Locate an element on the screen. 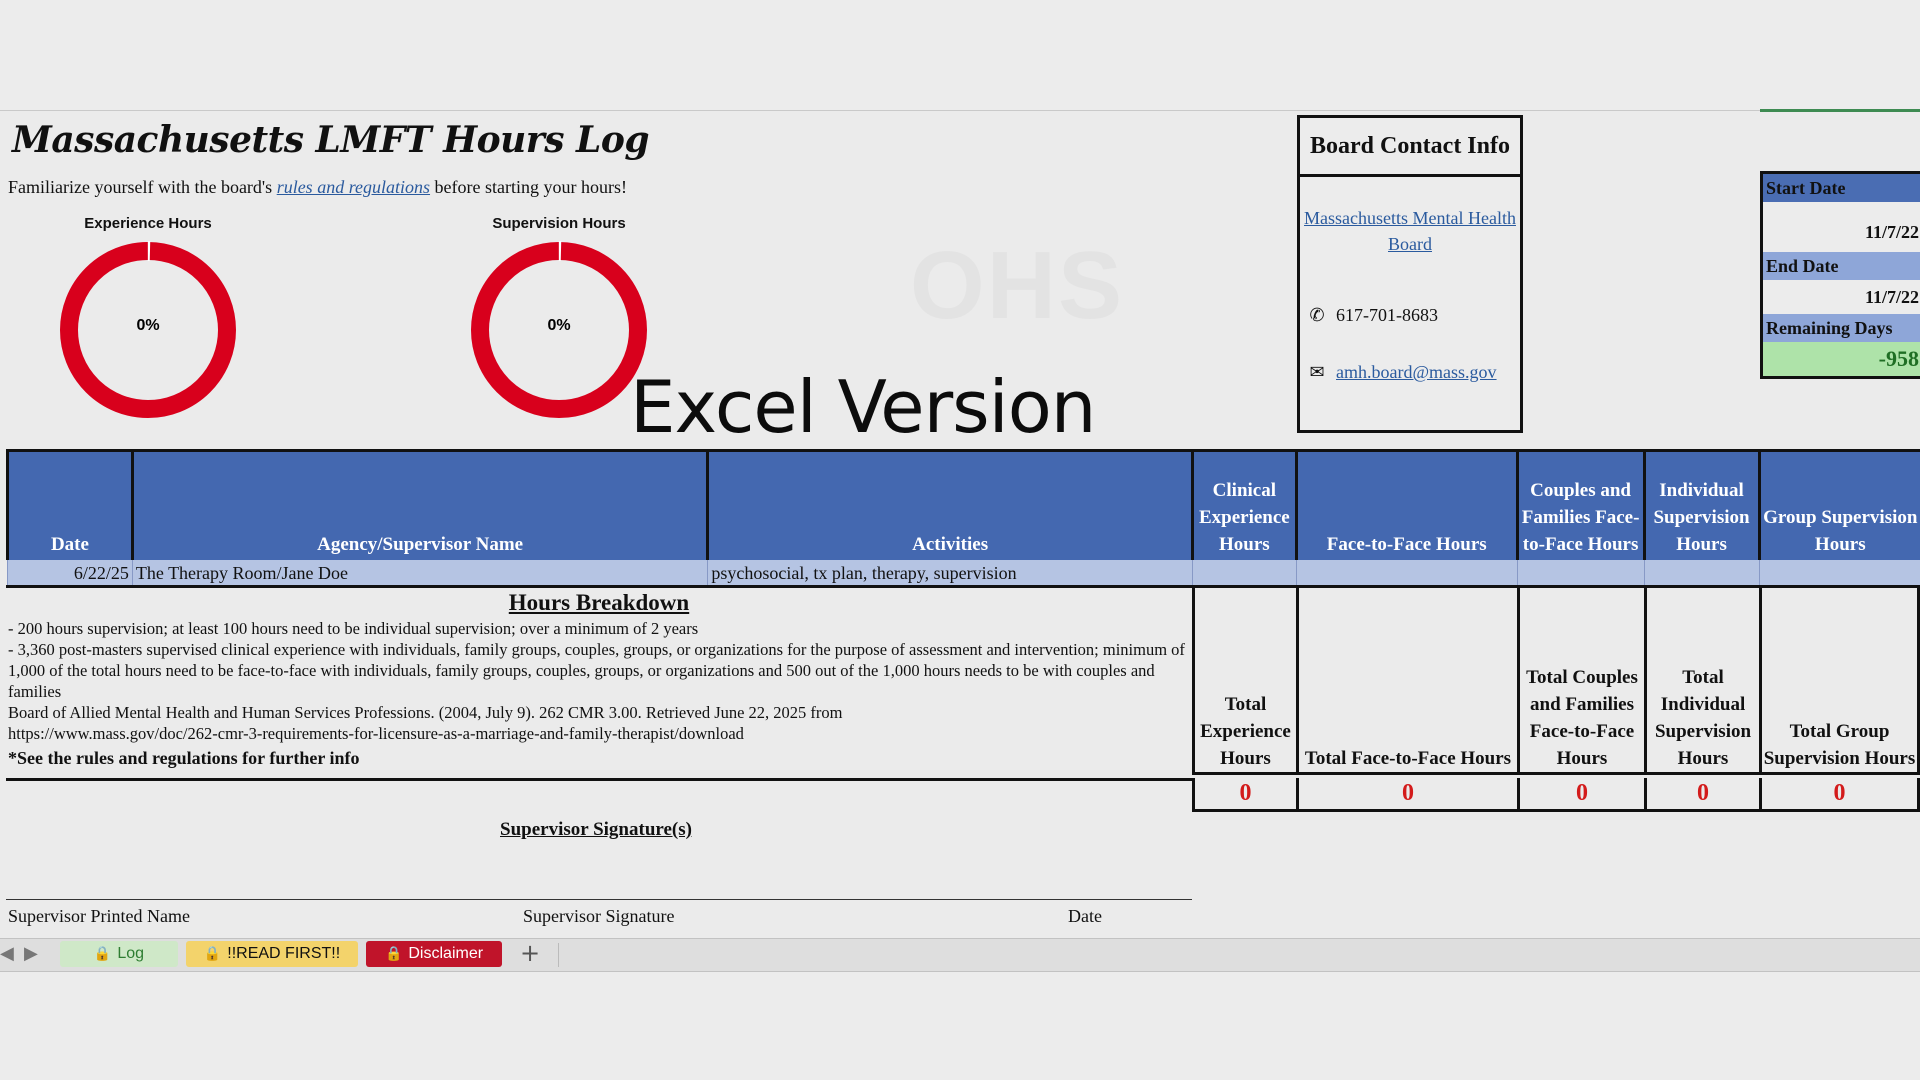 This screenshot has height=1080, width=1920. tab-label: Log is located at coordinates (131, 953).